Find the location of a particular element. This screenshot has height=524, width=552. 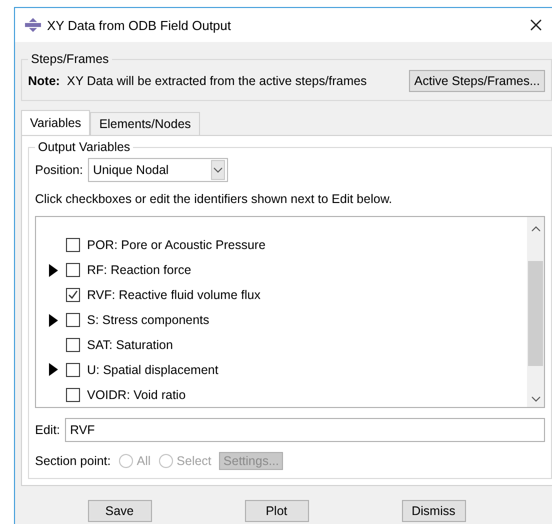

variable-label: POR: Pore or Acoustic Pressure is located at coordinates (176, 245).